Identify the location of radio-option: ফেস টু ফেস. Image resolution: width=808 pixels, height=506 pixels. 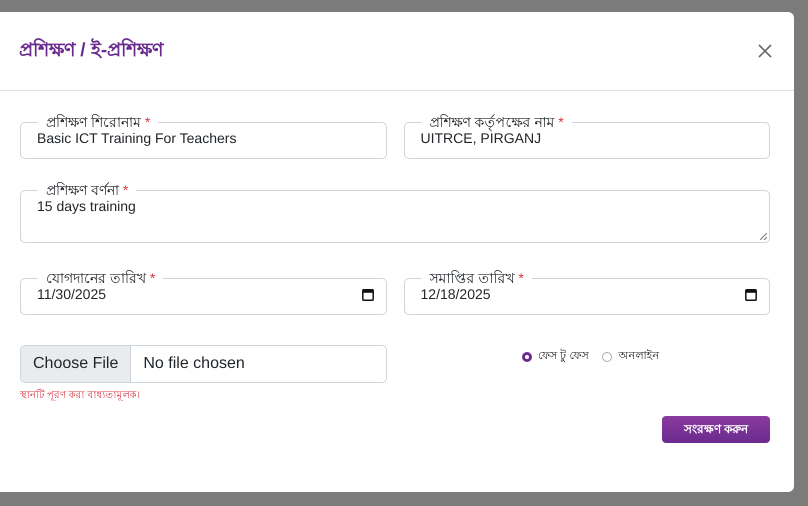
(555, 356).